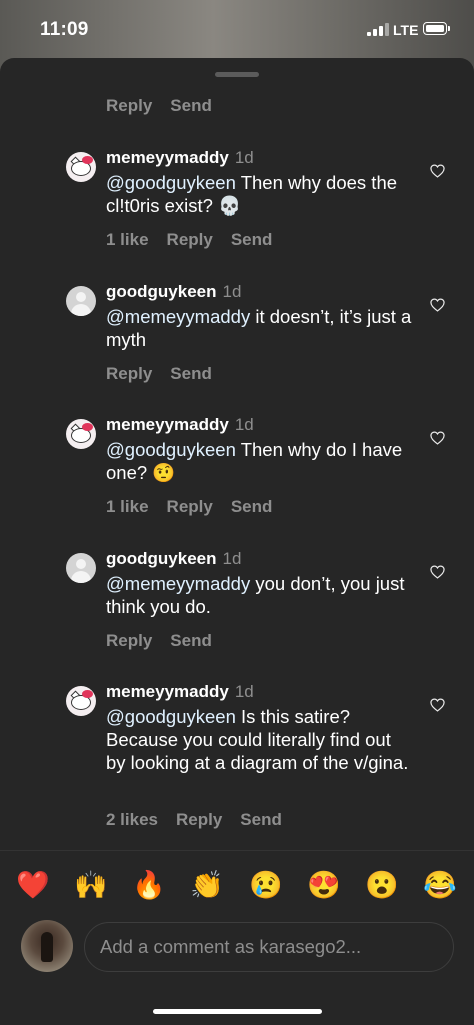 This screenshot has width=474, height=1025. Describe the element at coordinates (207, 885) in the screenshot. I see `clapping-hands-emoji-button: 👏` at that location.